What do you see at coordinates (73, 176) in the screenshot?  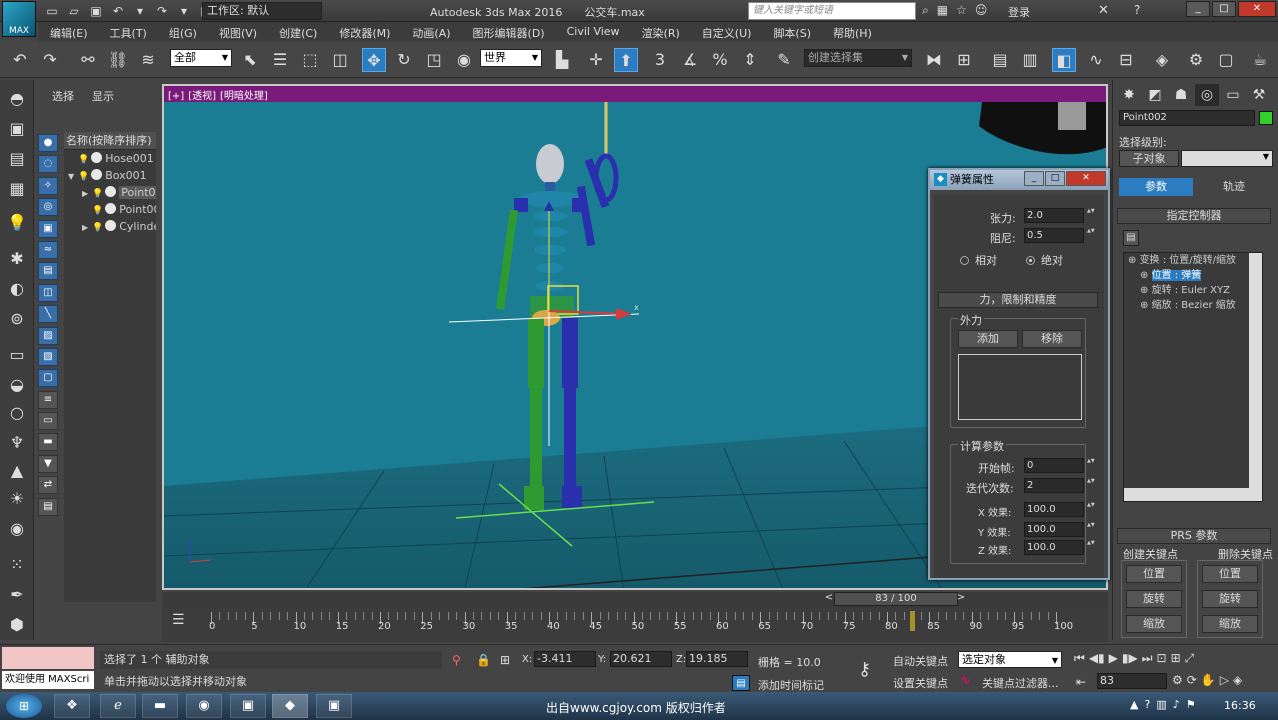 I see `expand-arrow-icon: ▼` at bounding box center [73, 176].